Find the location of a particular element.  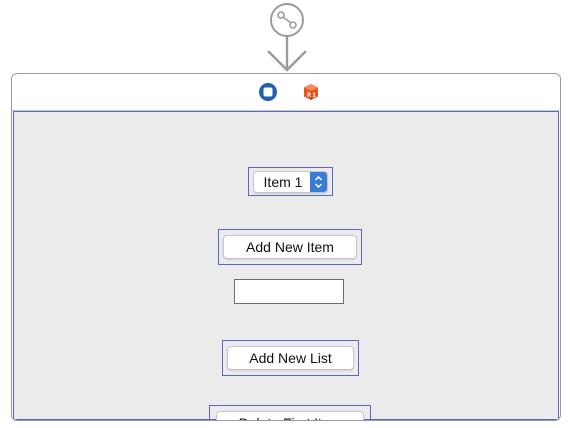

chevron-updown-icon is located at coordinates (319, 181).